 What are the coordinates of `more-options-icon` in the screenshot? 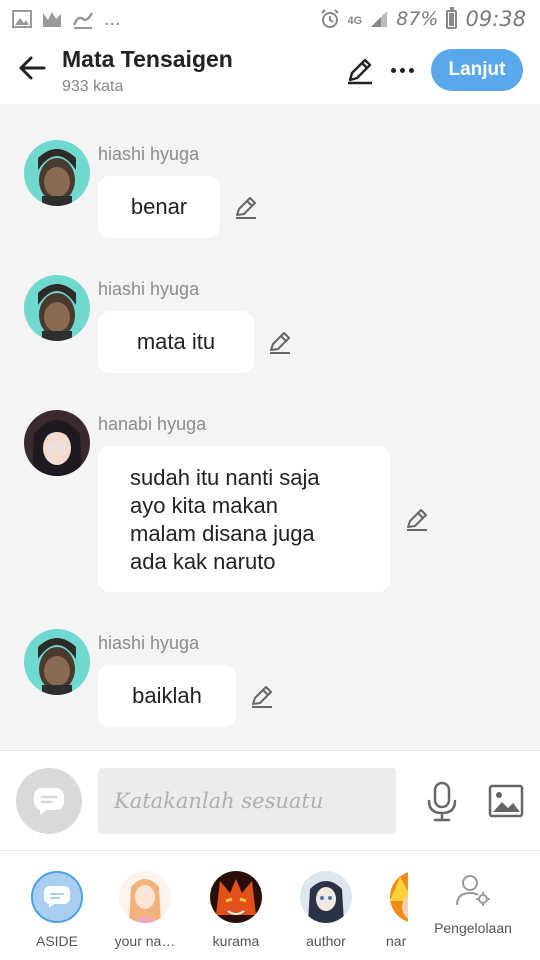 It's located at (402, 70).